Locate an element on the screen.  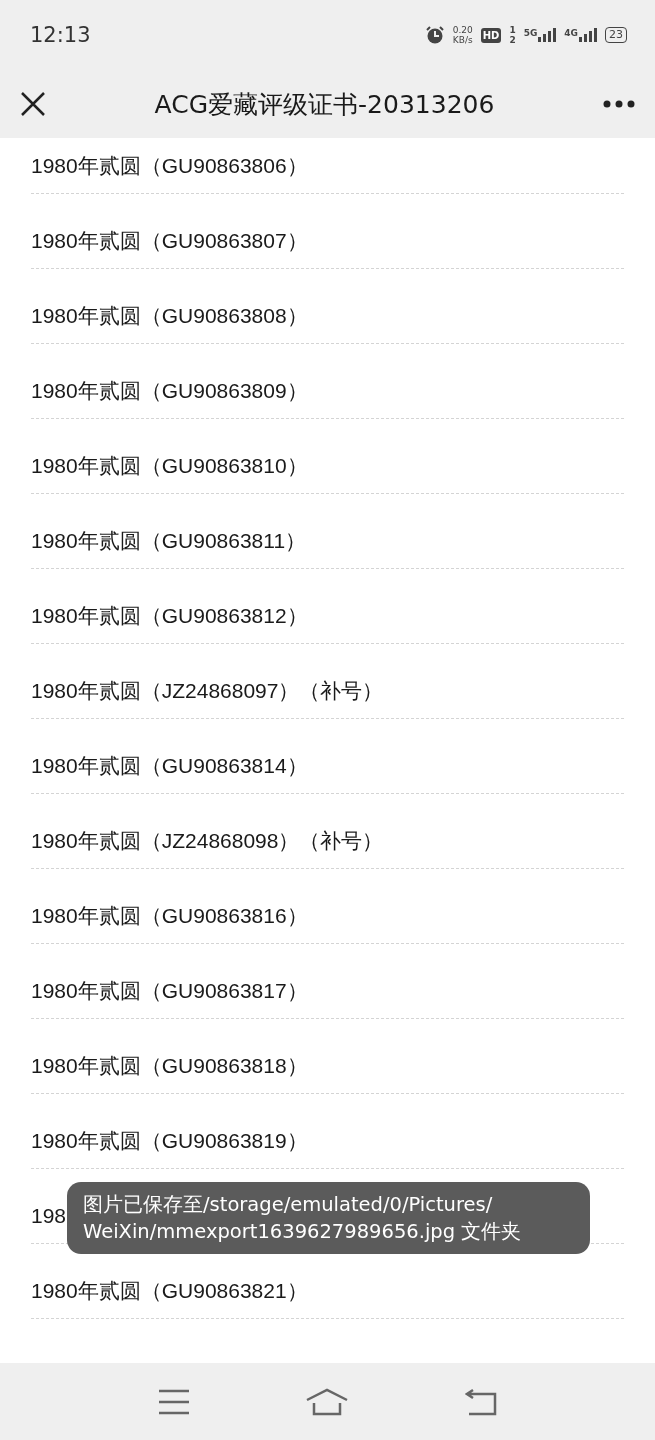
back-icon is located at coordinates (481, 1401).